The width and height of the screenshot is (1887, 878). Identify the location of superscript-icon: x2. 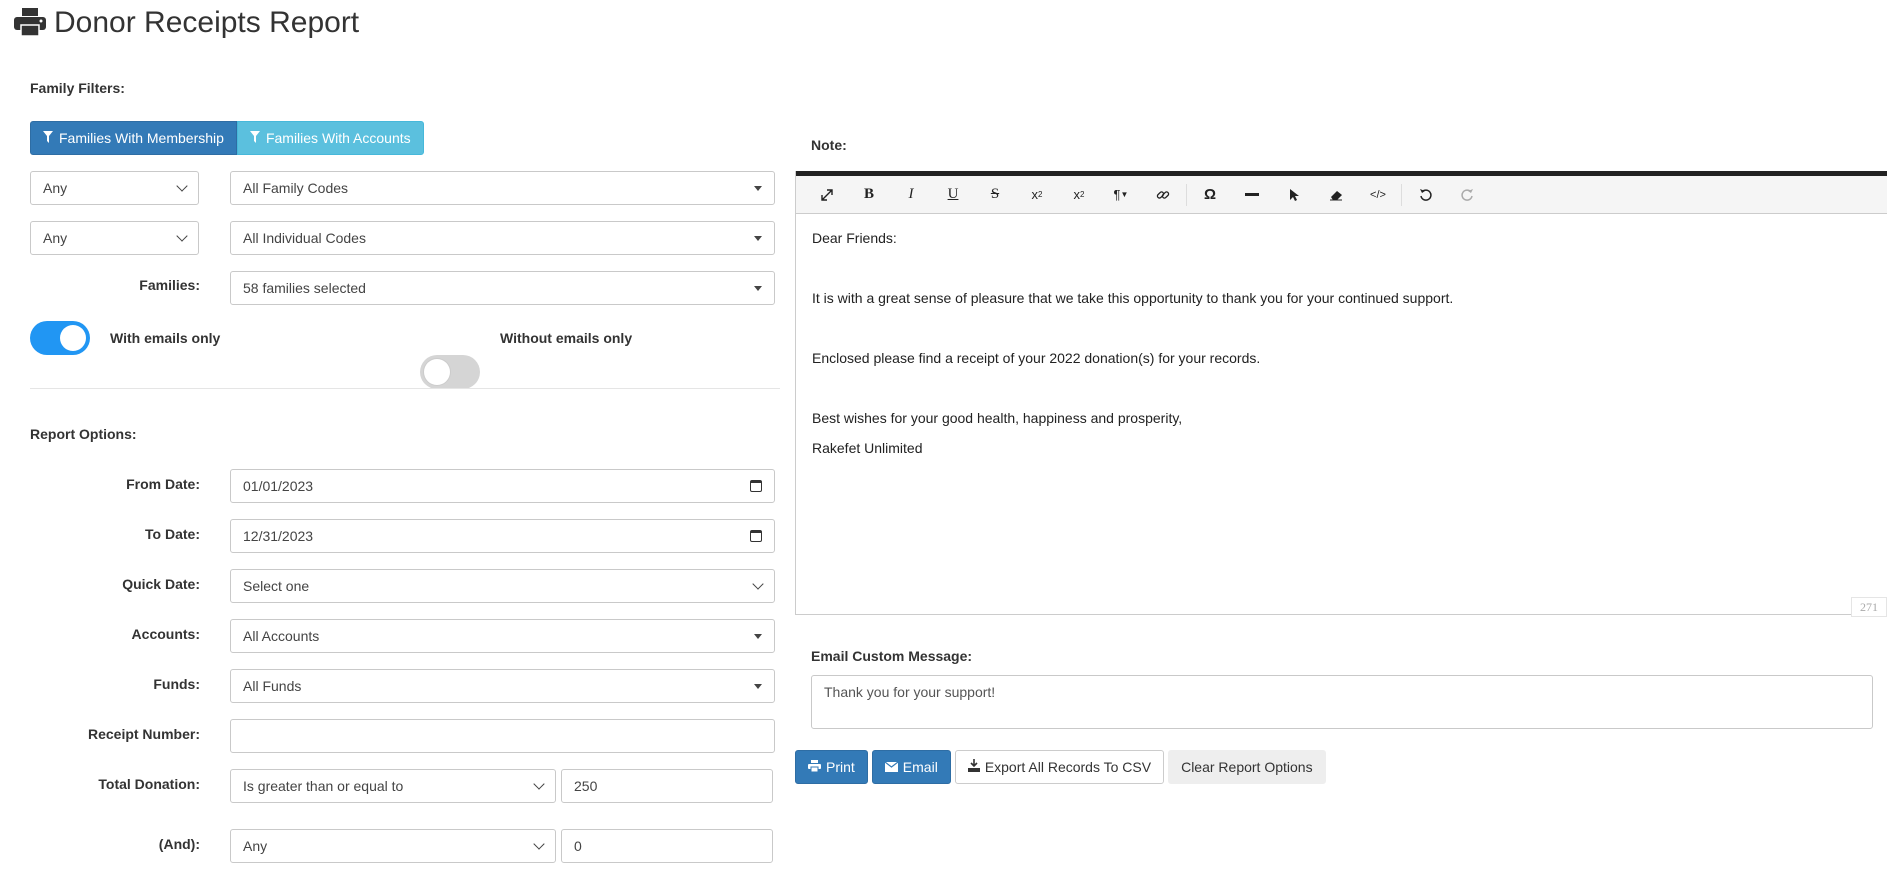
(1079, 195).